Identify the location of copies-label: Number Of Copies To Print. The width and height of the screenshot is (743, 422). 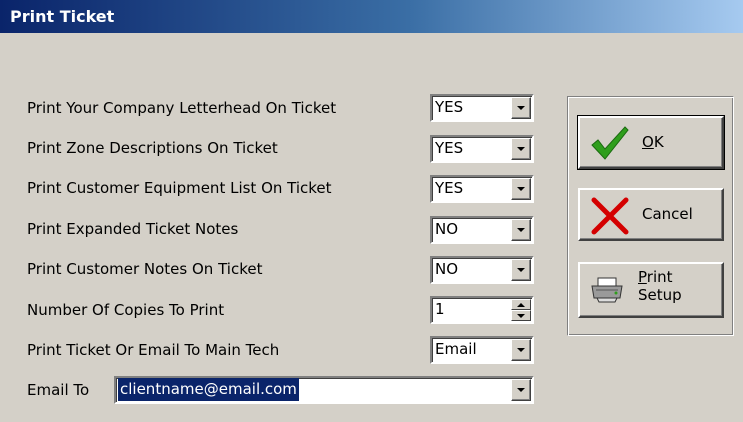
(126, 310).